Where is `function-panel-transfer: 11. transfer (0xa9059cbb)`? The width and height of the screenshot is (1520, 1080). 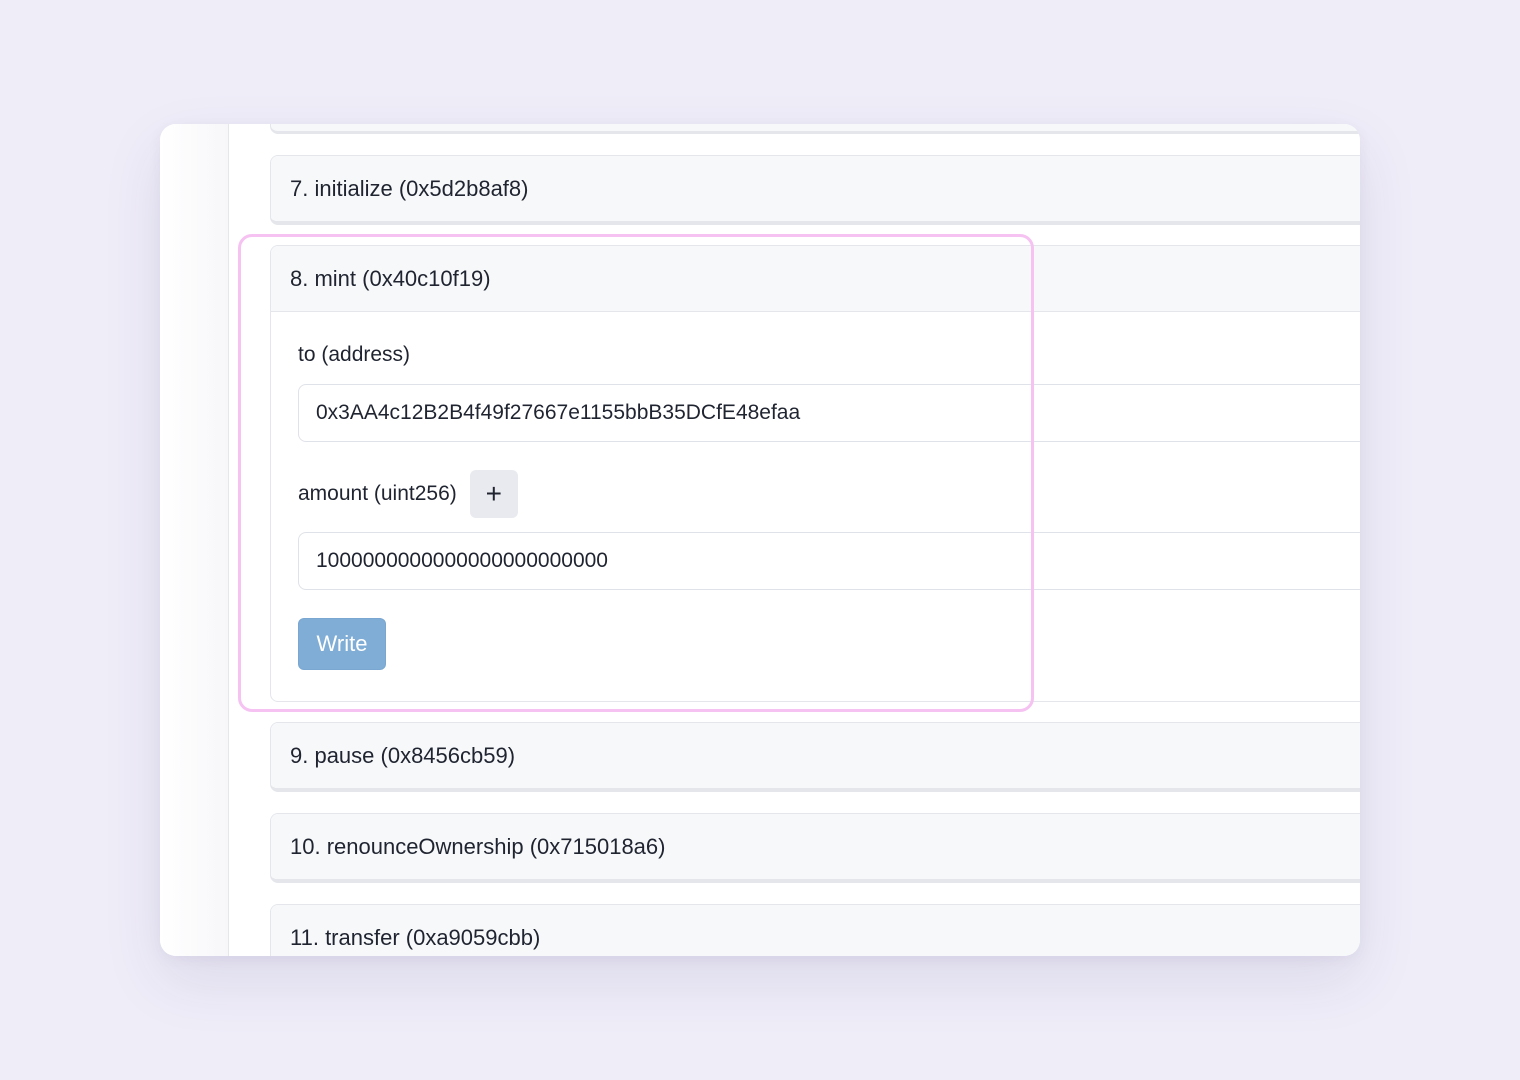 function-panel-transfer: 11. transfer (0xa9059cbb) is located at coordinates (815, 930).